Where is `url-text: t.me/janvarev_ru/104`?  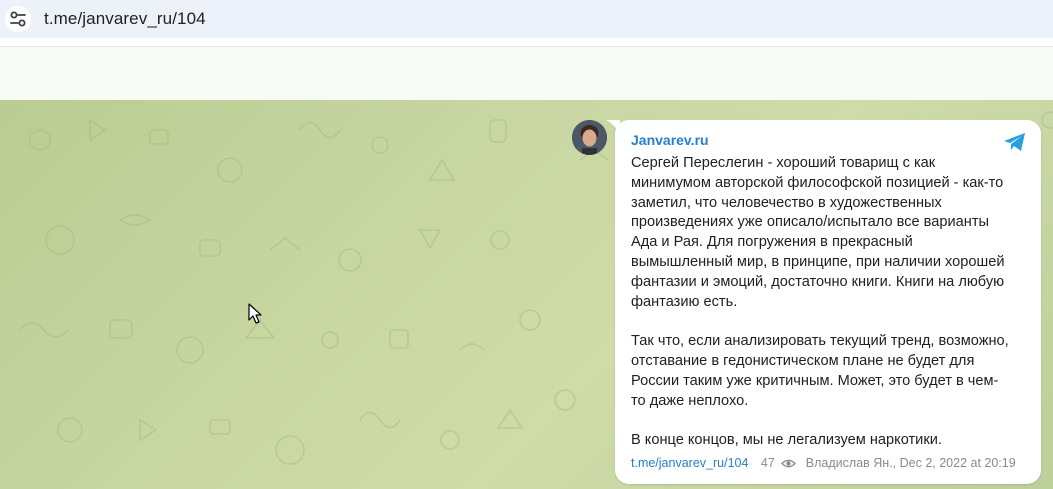
url-text: t.me/janvarev_ru/104 is located at coordinates (125, 19).